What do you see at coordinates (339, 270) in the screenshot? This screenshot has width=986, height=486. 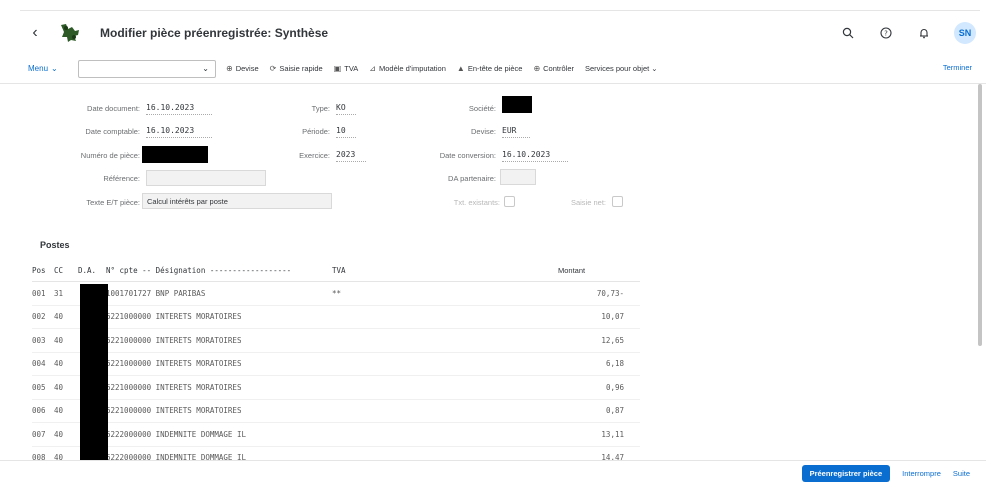 I see `col-tva: TVA` at bounding box center [339, 270].